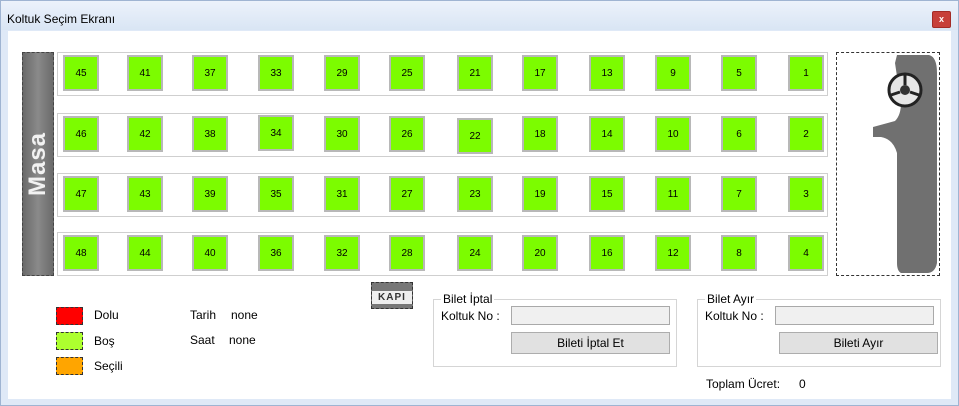  What do you see at coordinates (81, 253) in the screenshot?
I see `seat-button: 48` at bounding box center [81, 253].